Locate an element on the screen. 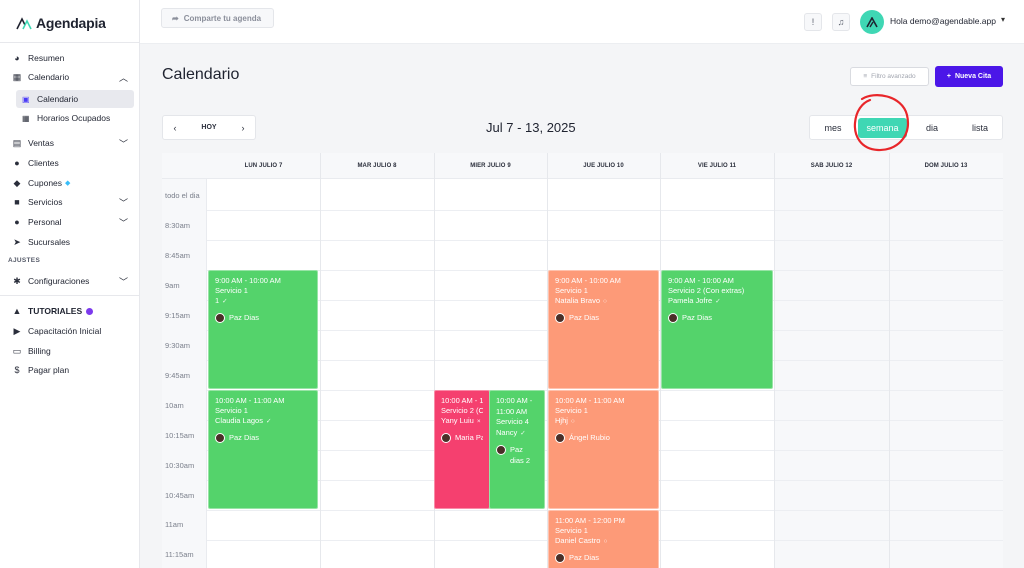 The image size is (1024, 568). user-avatar is located at coordinates (872, 22).